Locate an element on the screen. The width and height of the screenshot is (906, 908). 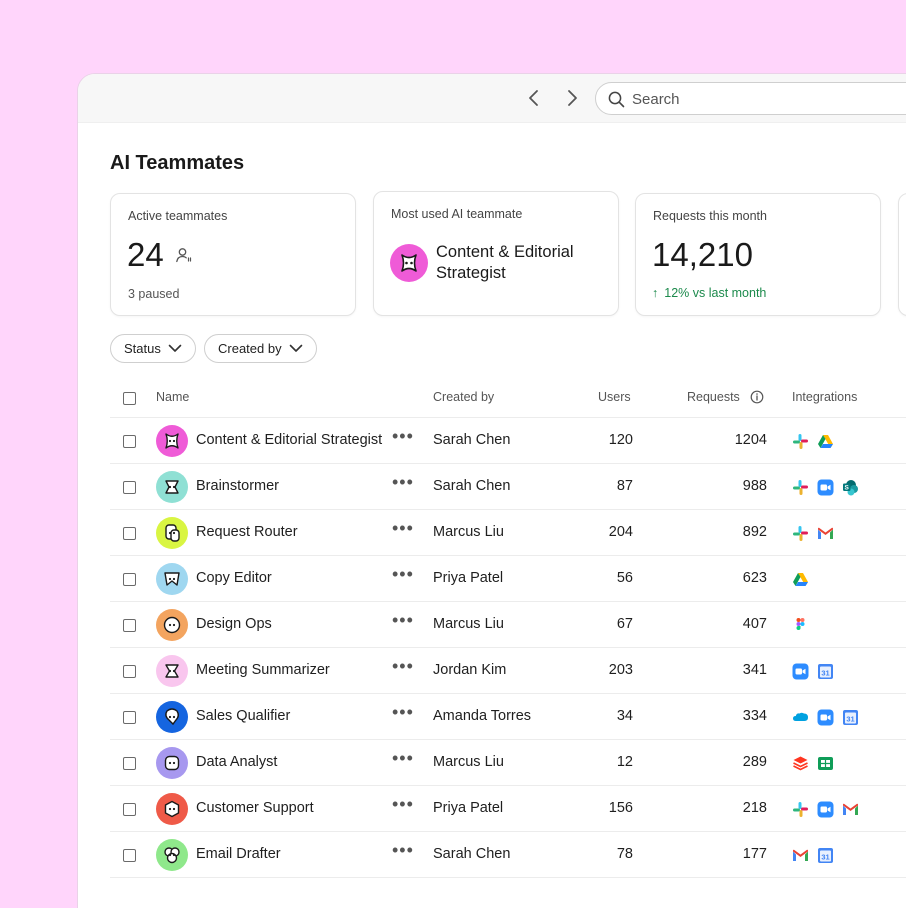
arrow-up-icon: ↑ is located at coordinates (655, 293).